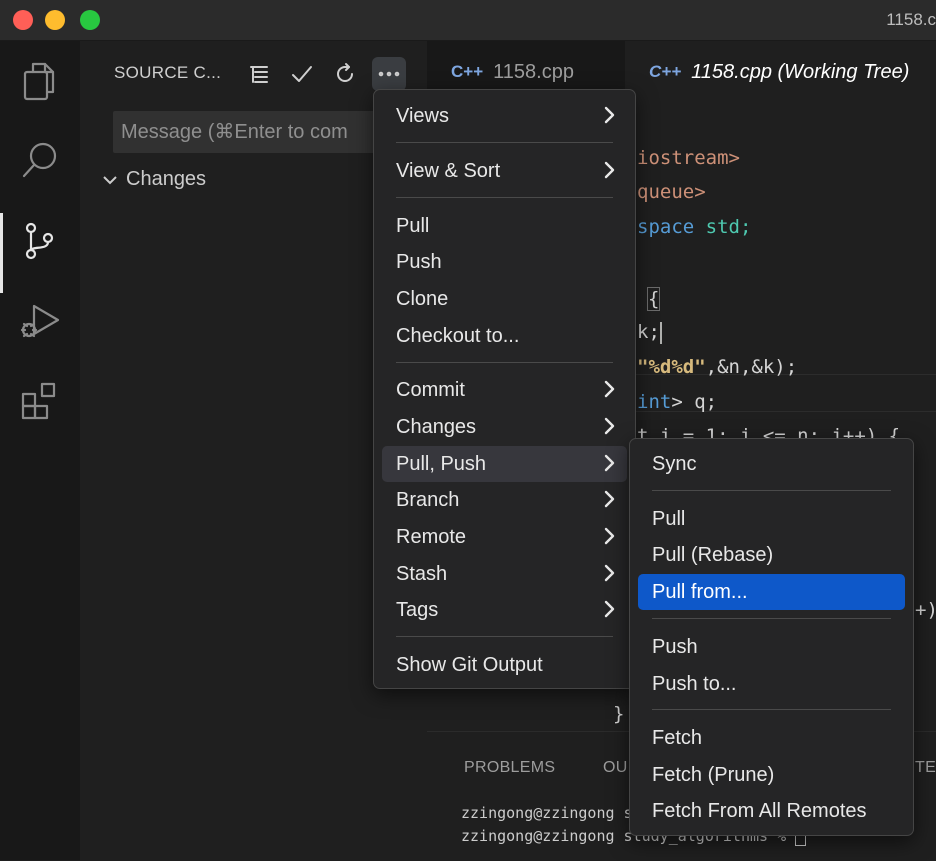 This screenshot has height=861, width=936. I want to click on code-line: iostream>, so click(688, 158).